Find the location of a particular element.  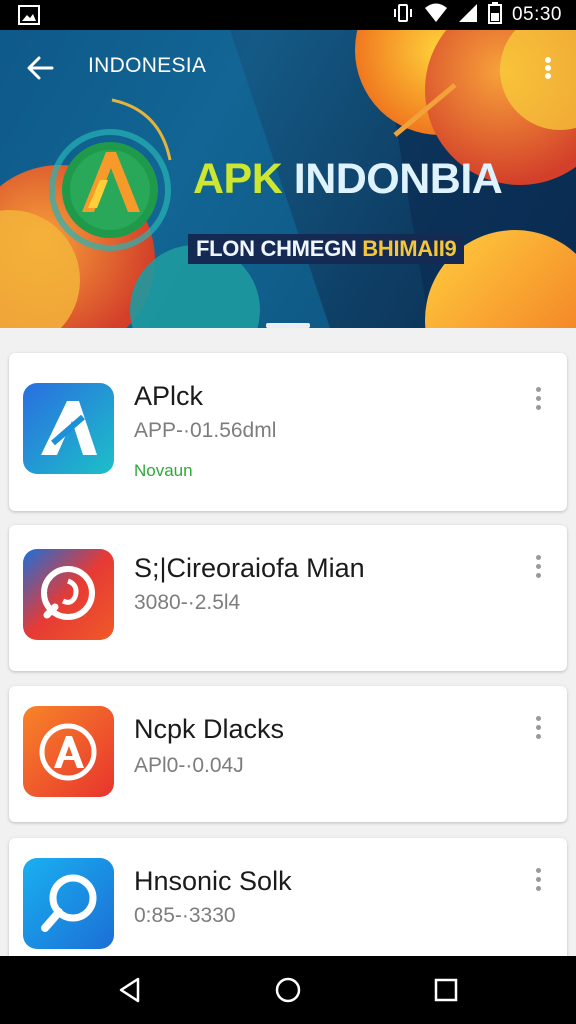

signal-icon is located at coordinates (468, 15).